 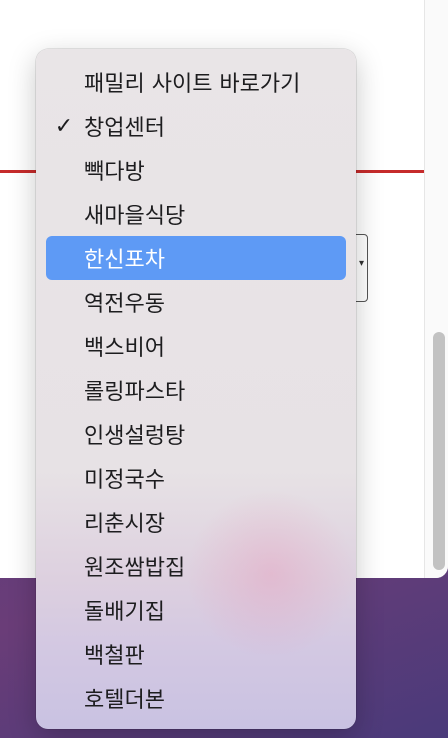 I want to click on dropdown-option: 패밀리 사이트 바로가기, so click(x=196, y=82).